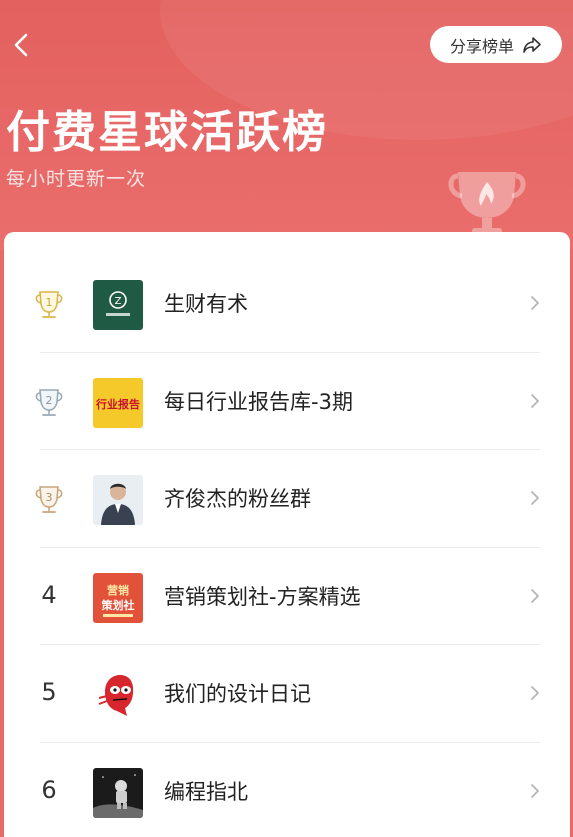 Image resolution: width=573 pixels, height=837 pixels. I want to click on chevron-left-icon, so click(21, 45).